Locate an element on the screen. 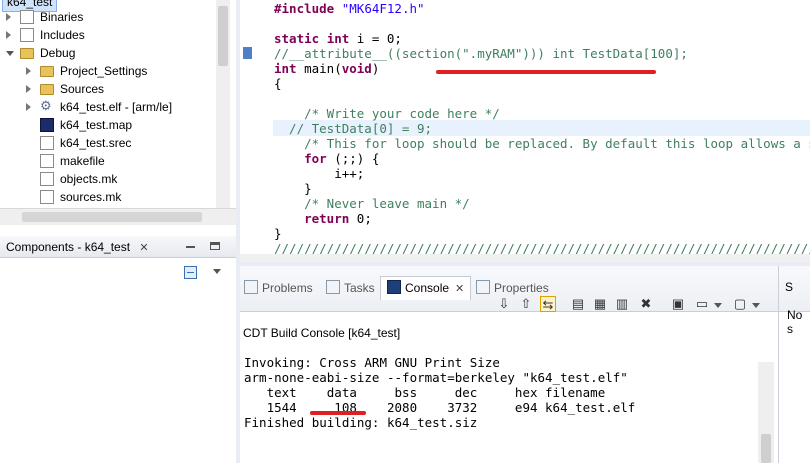  explorer-horizontal-scrollbar is located at coordinates (118, 216).